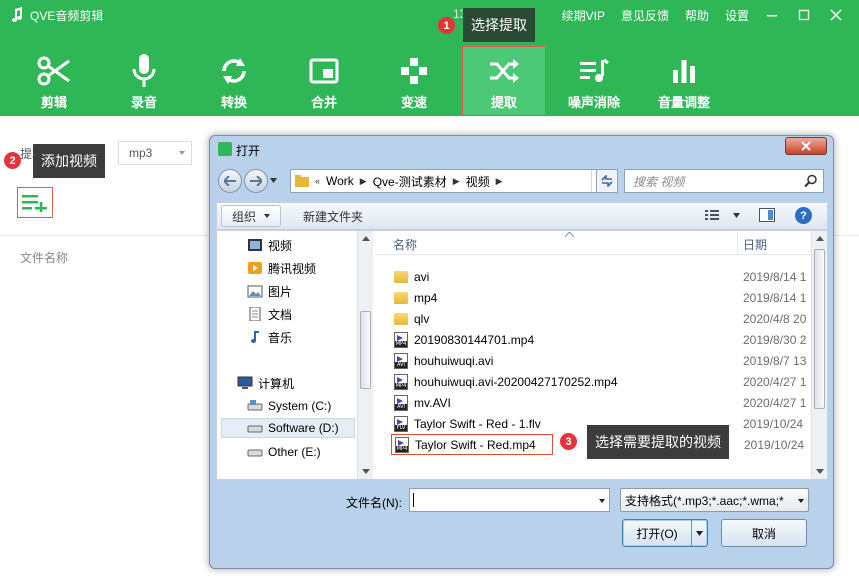 The width and height of the screenshot is (859, 580). What do you see at coordinates (255, 314) in the screenshot?
I see `documents-icon` at bounding box center [255, 314].